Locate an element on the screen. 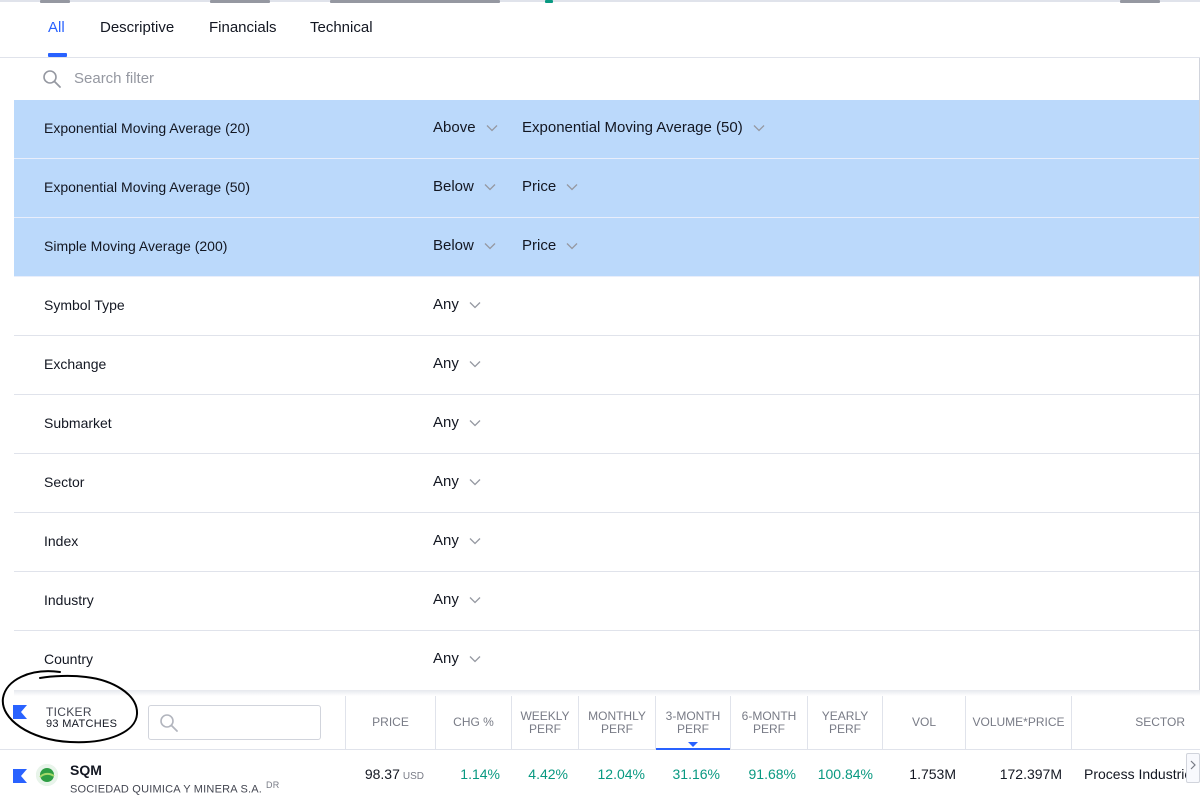 This screenshot has width=1200, height=801. column-monthly-perf: MONTHLY PERF is located at coordinates (616, 722).